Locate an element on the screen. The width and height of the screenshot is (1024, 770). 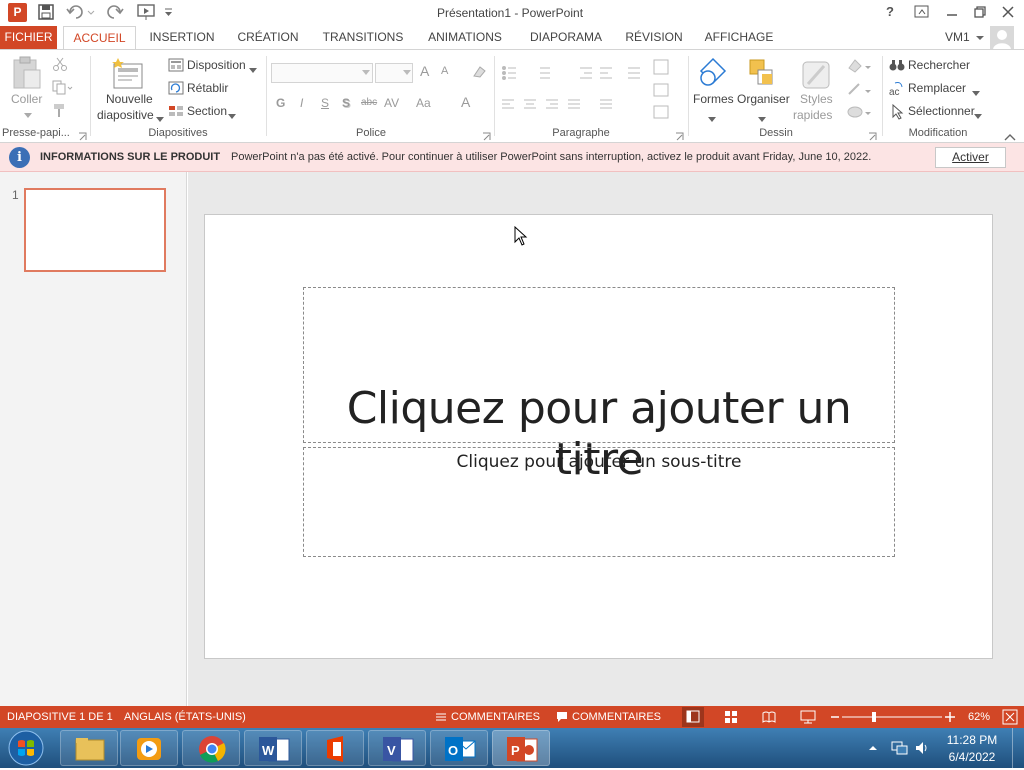
shapes-icon is located at coordinates (713, 74).